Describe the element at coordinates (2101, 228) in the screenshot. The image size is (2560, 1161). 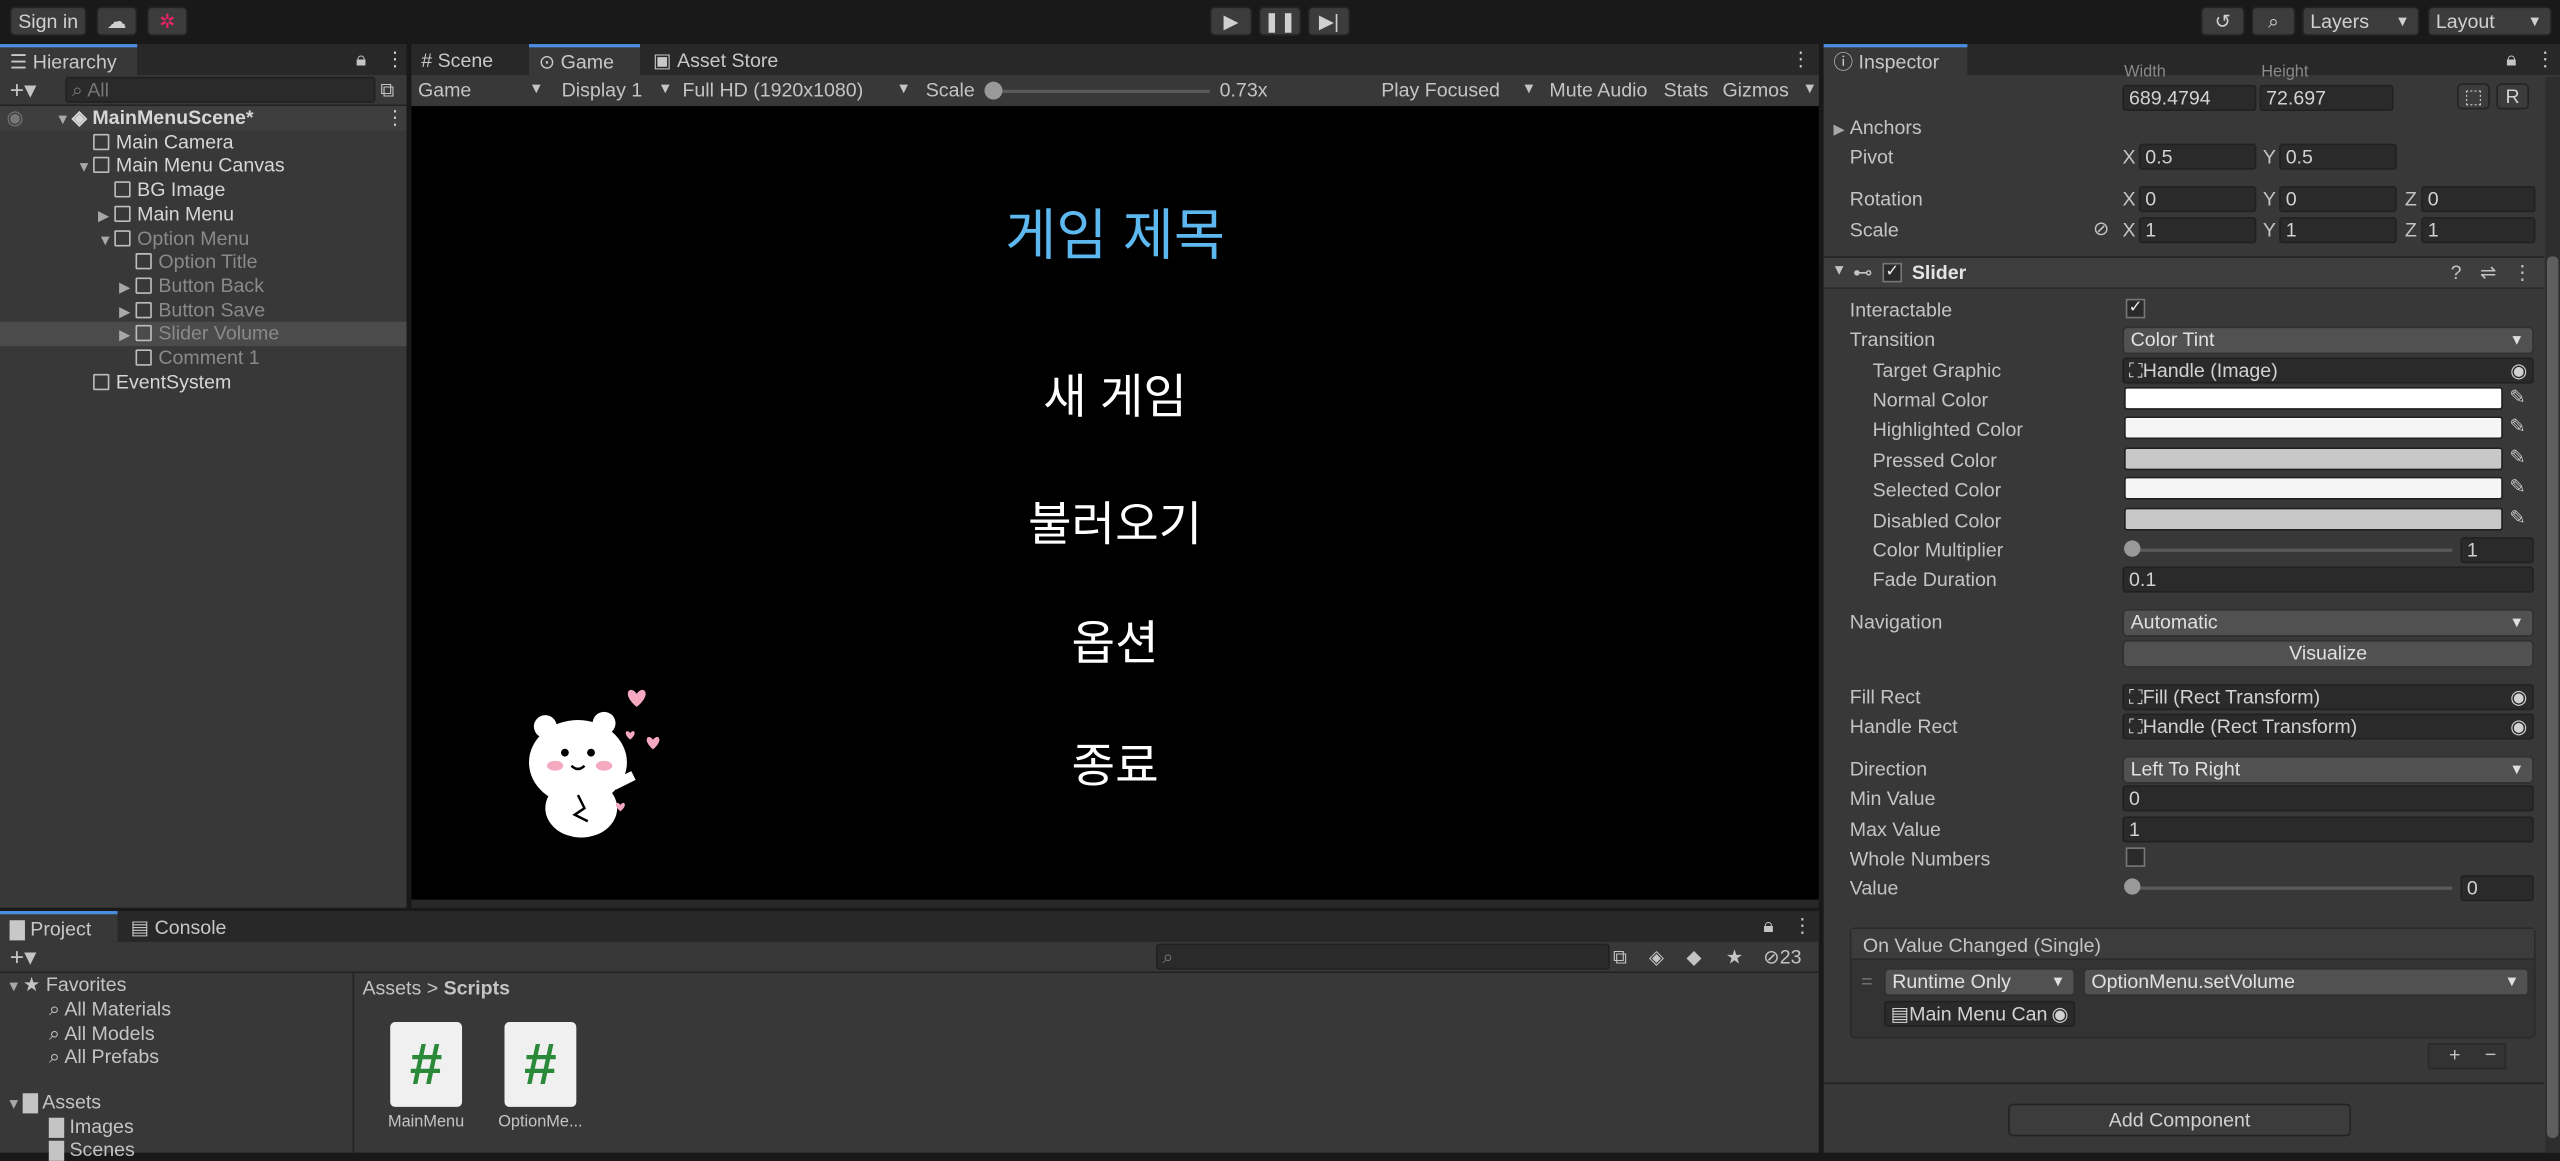
I see `unlink-icon: ⊘` at that location.